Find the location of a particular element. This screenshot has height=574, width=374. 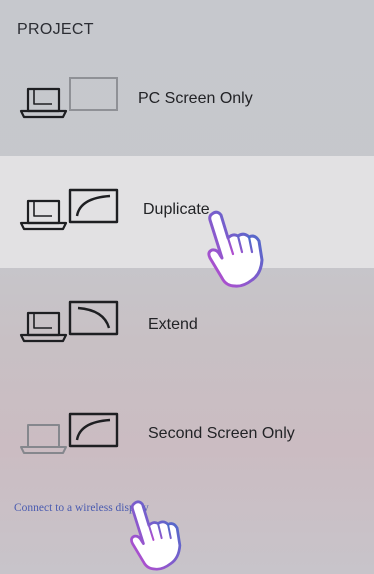

panel-title: PROJECT is located at coordinates (55, 29).